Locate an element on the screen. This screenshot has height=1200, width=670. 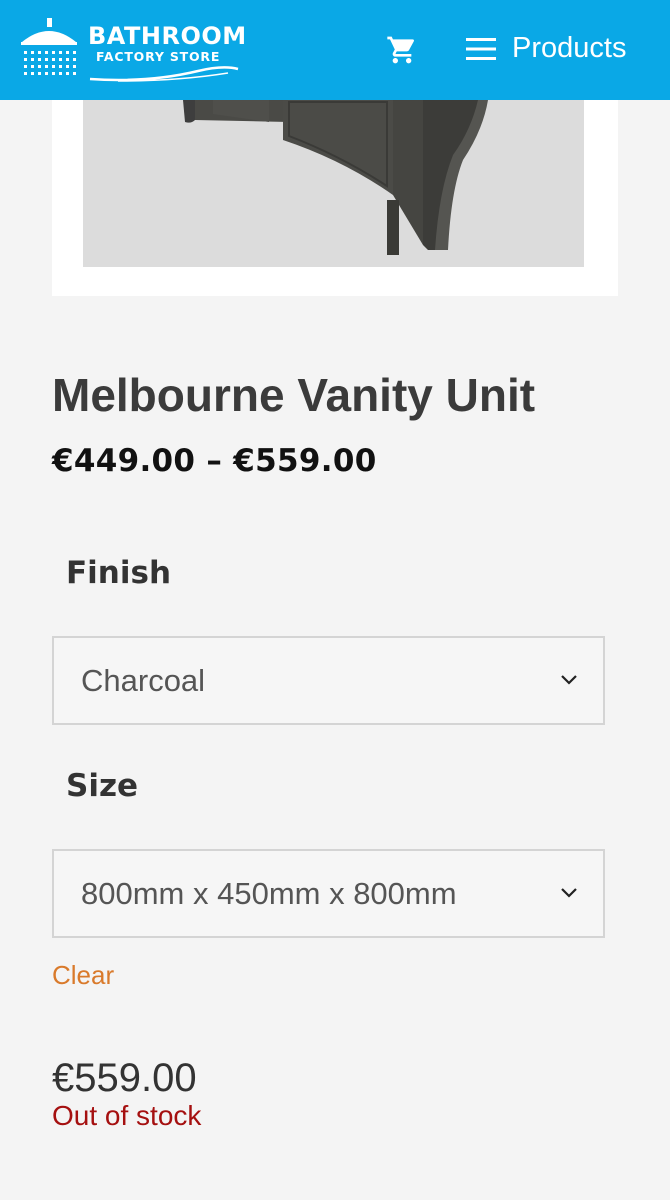
product-image-card is located at coordinates (335, 198).